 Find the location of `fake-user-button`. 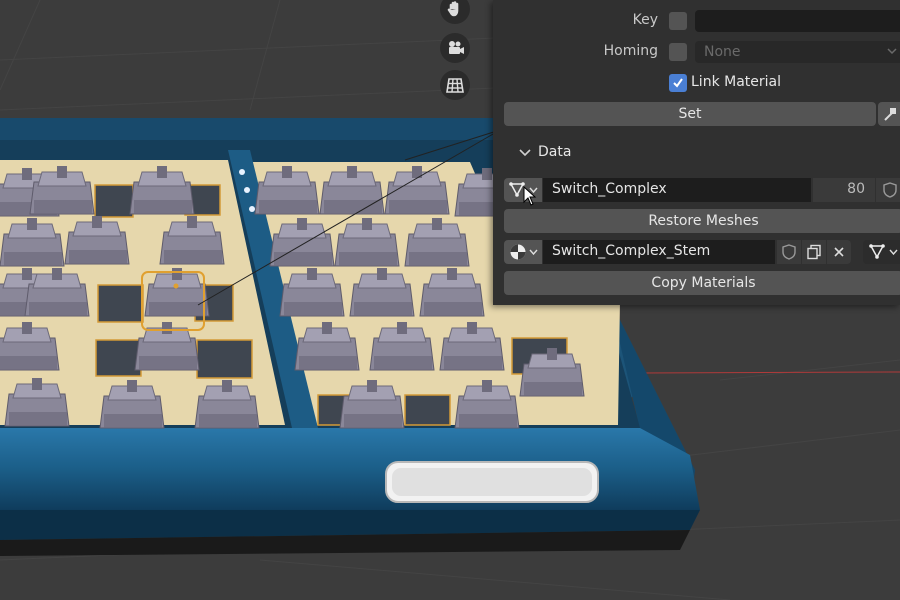

fake-user-button is located at coordinates (888, 190).